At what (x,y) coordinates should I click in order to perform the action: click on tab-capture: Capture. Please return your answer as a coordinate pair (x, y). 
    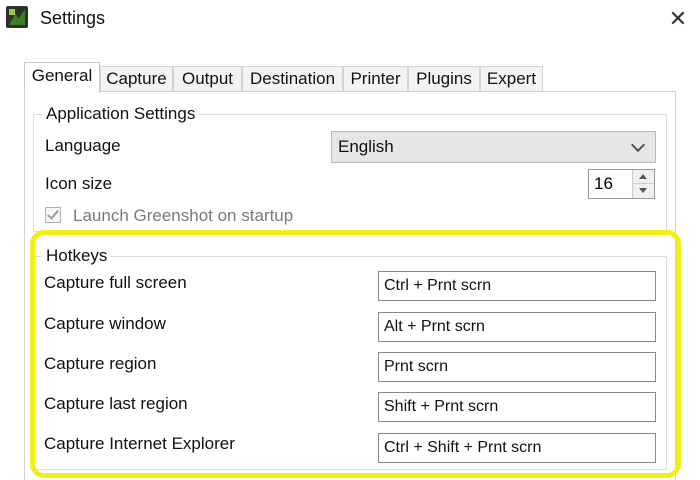
    Looking at the image, I should click on (136, 79).